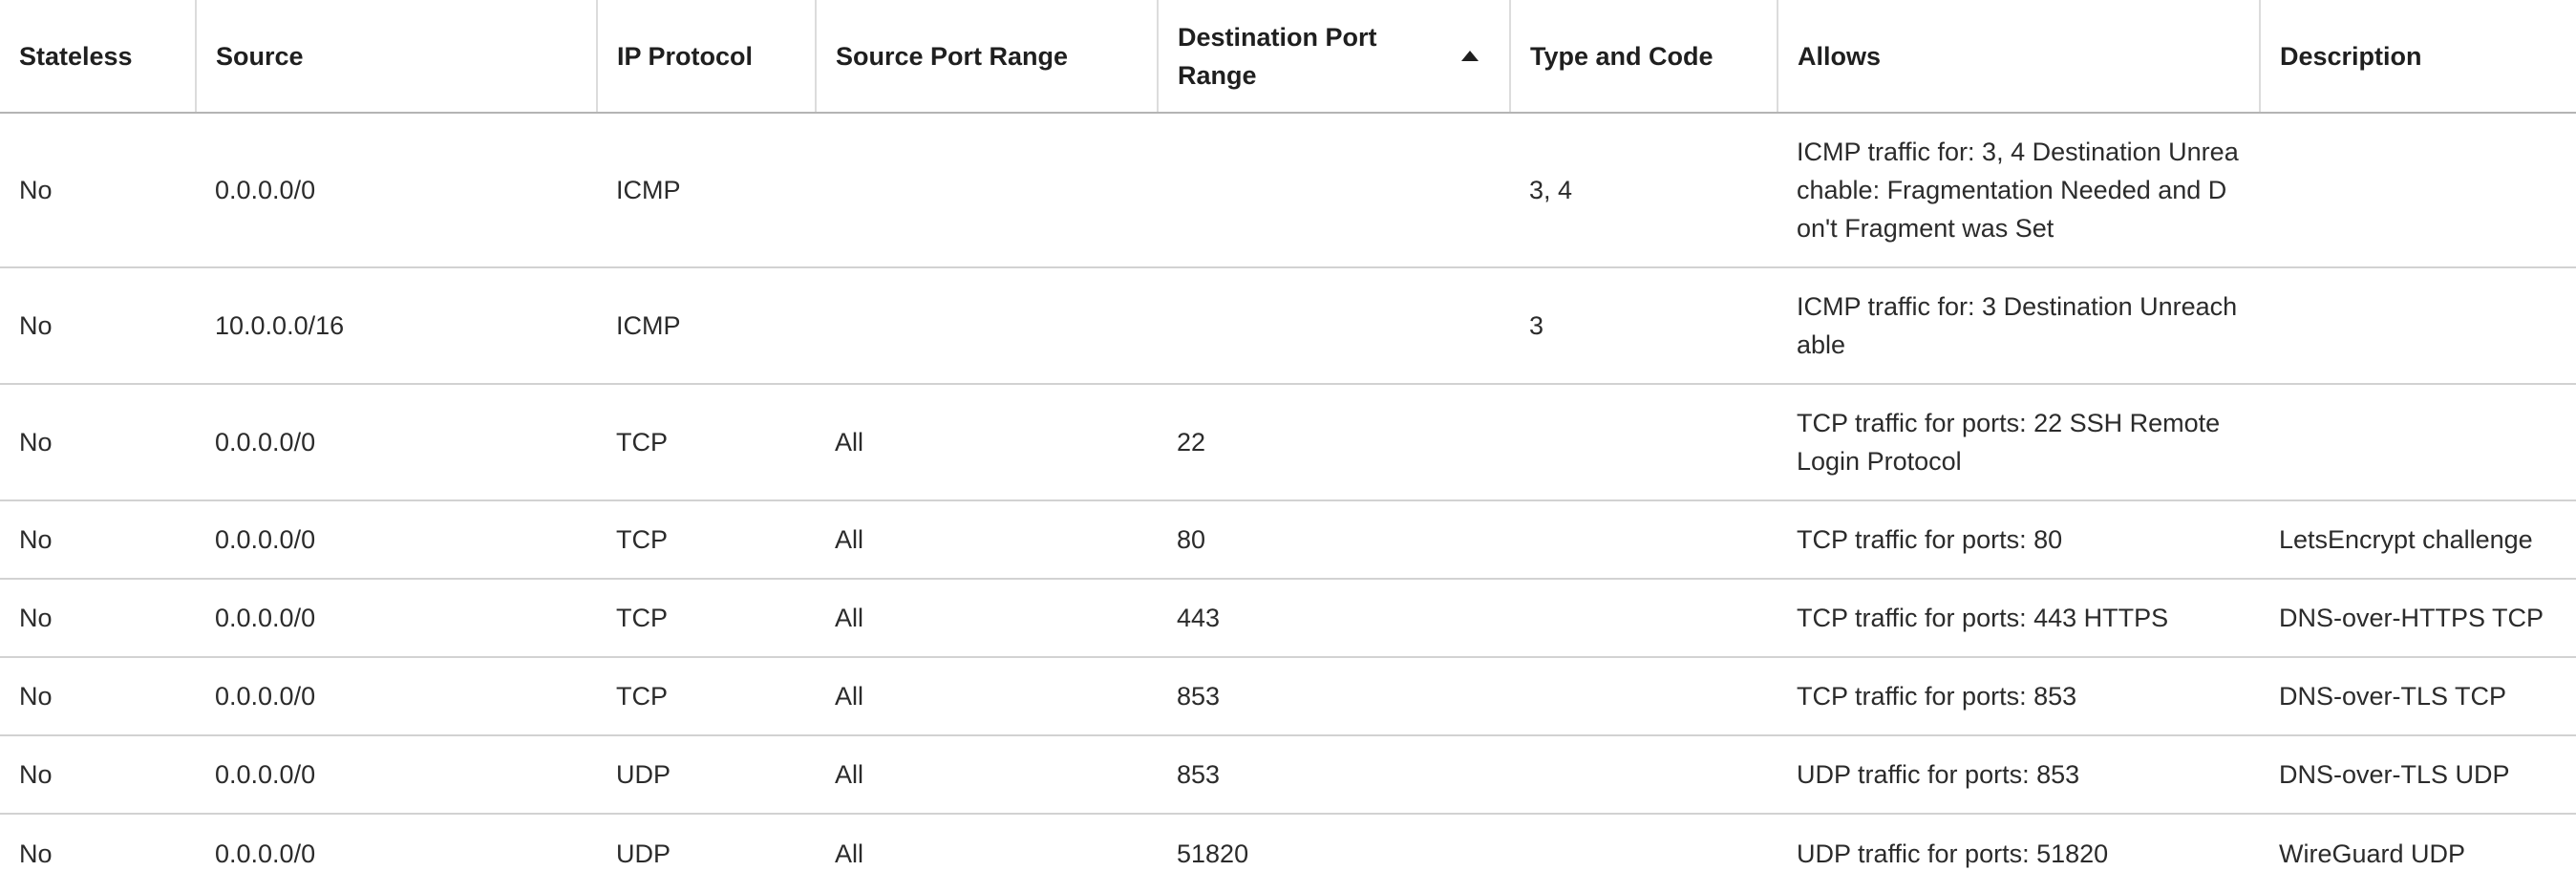 The height and width of the screenshot is (892, 2576). I want to click on cell-allows: TCP traffic for ports: 443 HTTPS, so click(2019, 618).